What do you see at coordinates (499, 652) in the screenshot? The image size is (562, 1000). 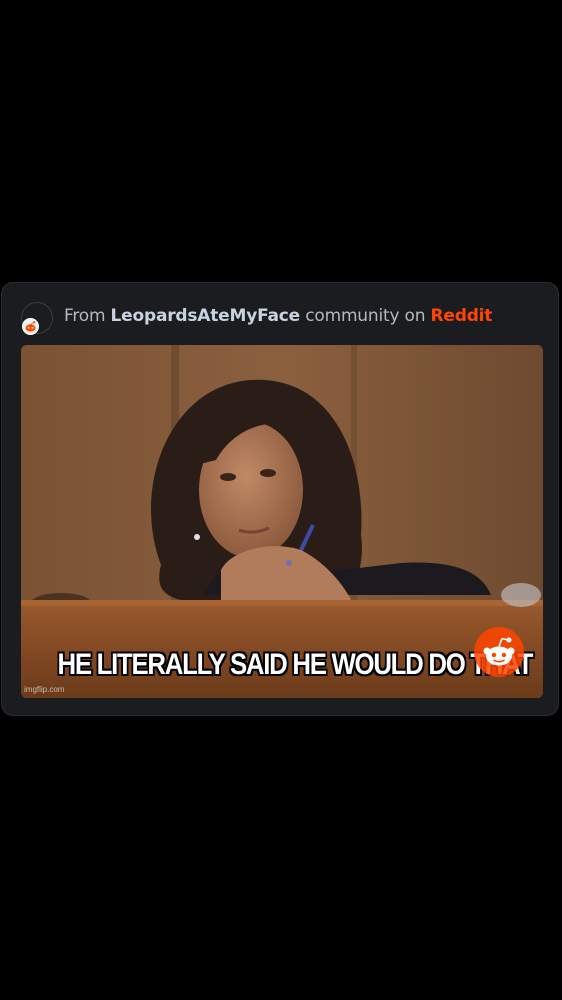 I see `reddit-snoo-icon` at bounding box center [499, 652].